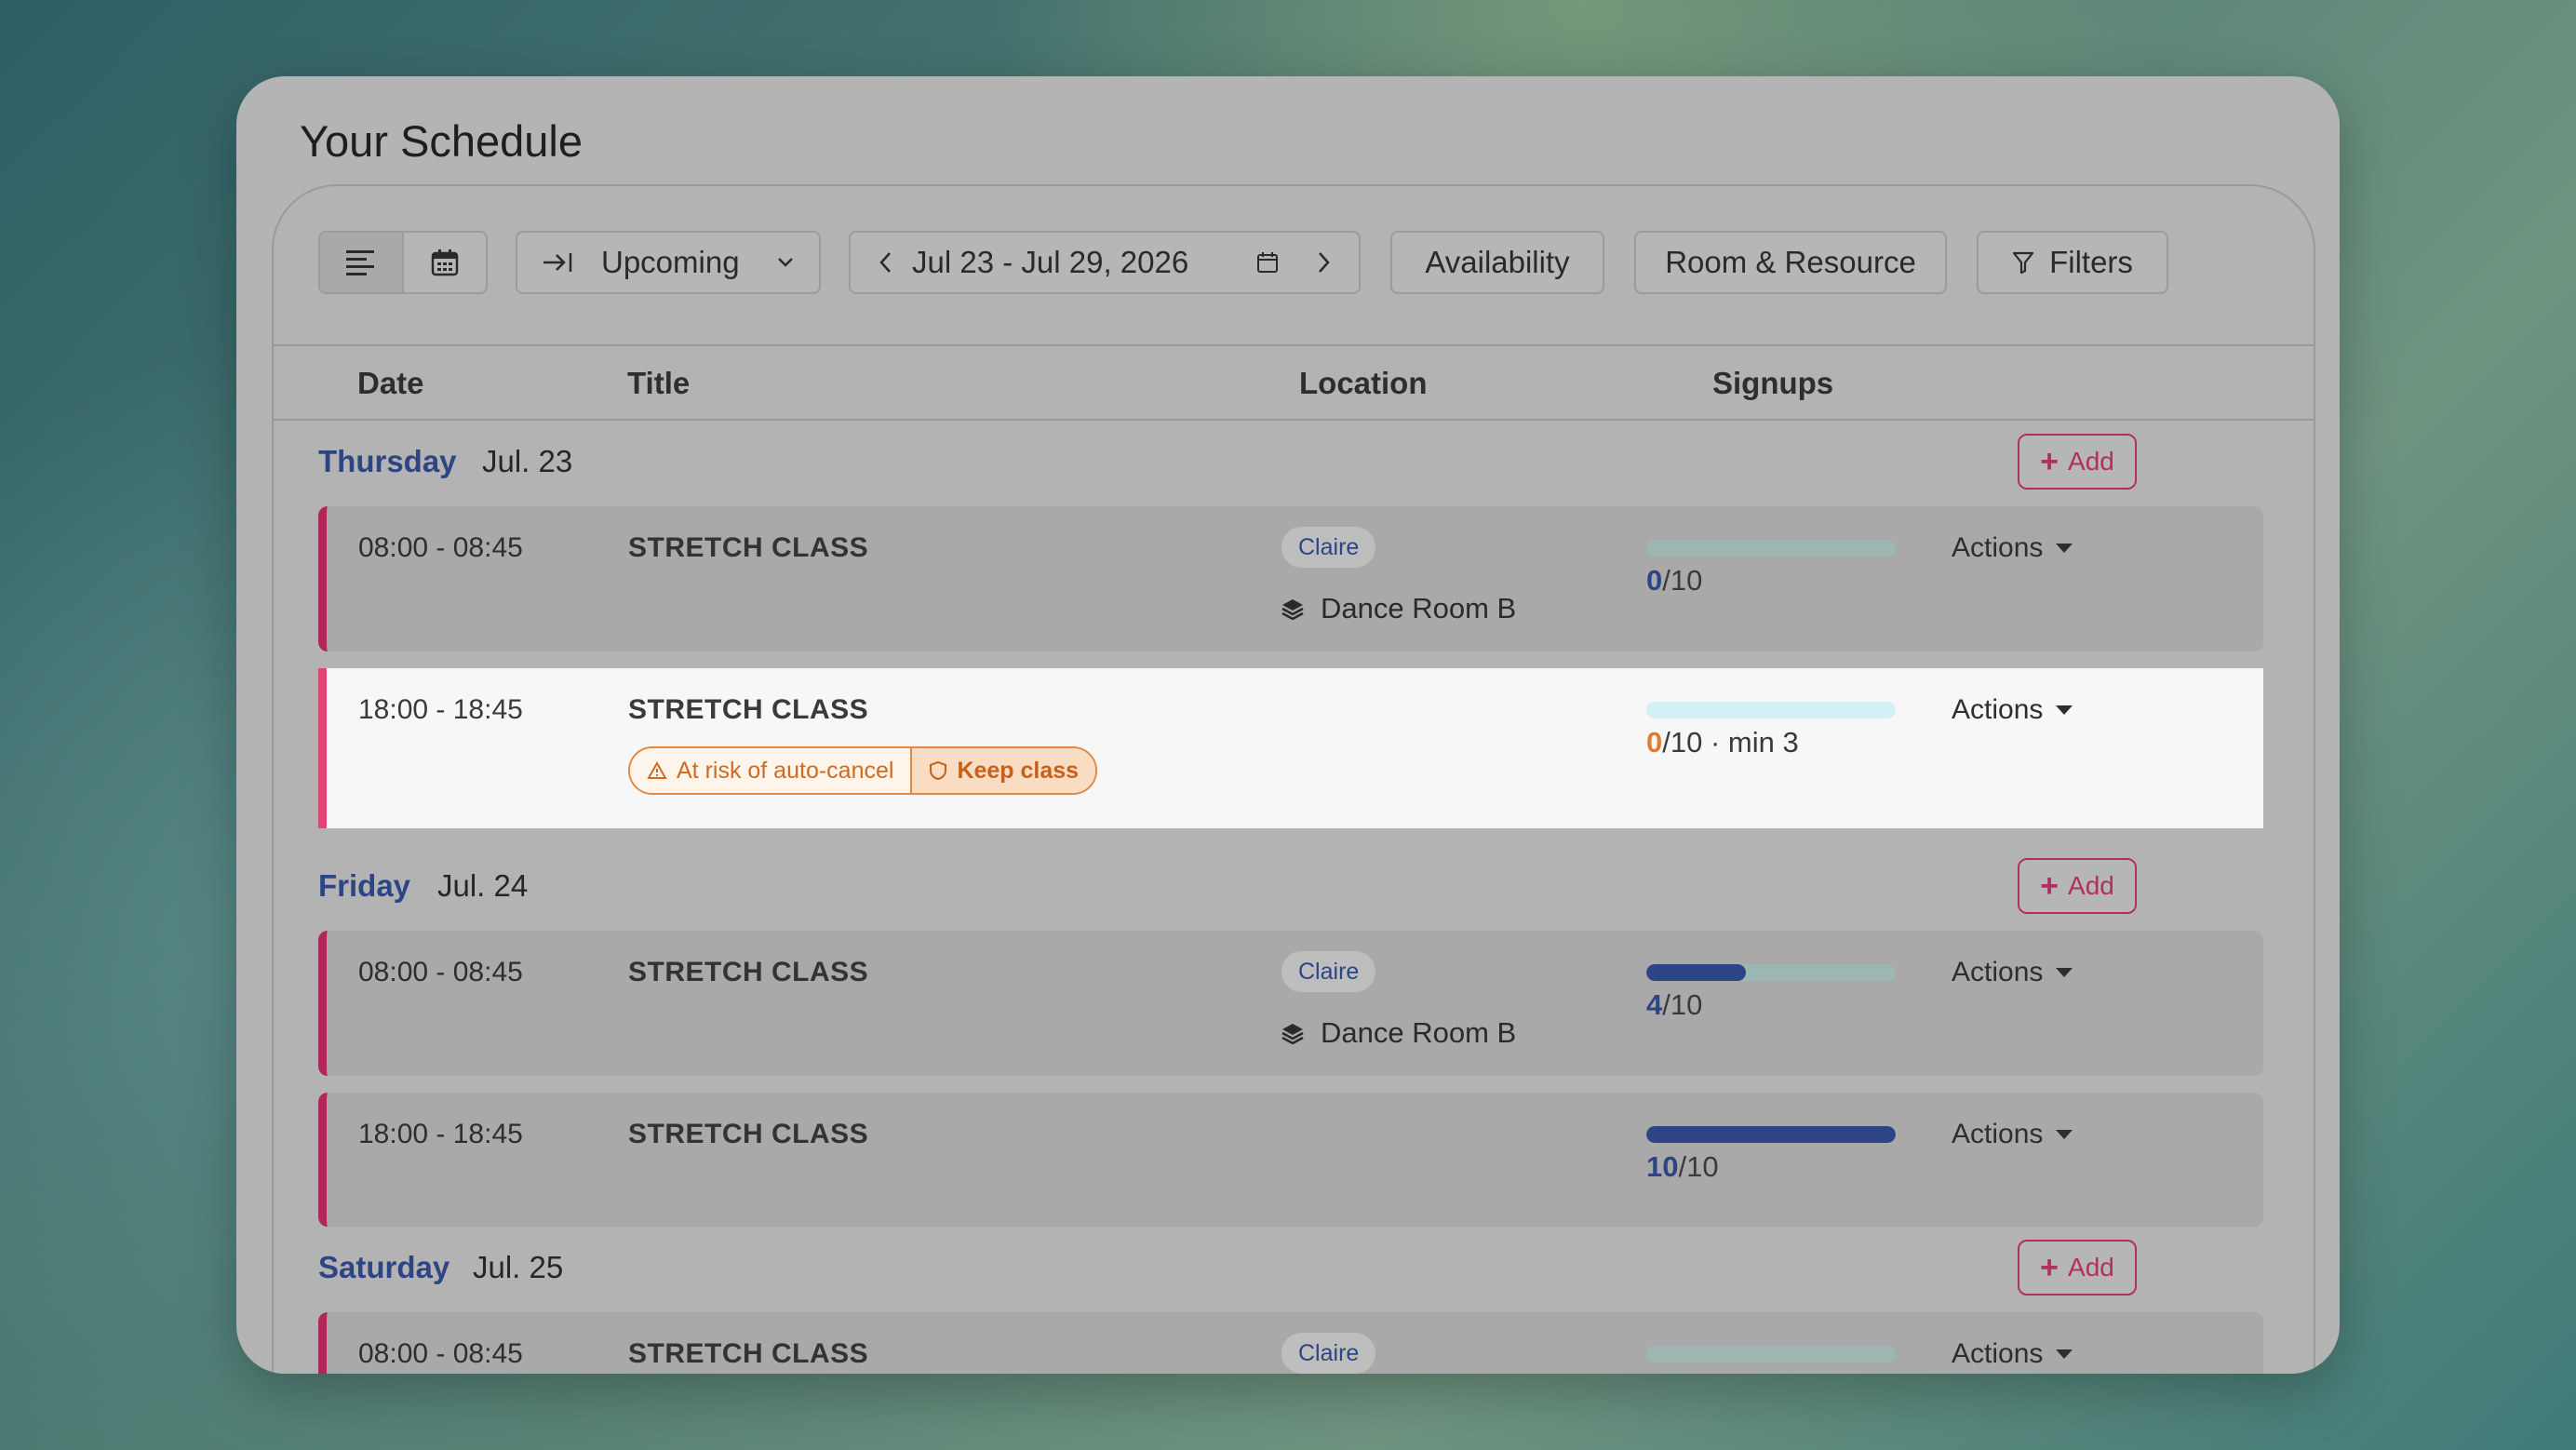 This screenshot has height=1450, width=2576. What do you see at coordinates (1323, 262) in the screenshot?
I see `chevron-right-icon` at bounding box center [1323, 262].